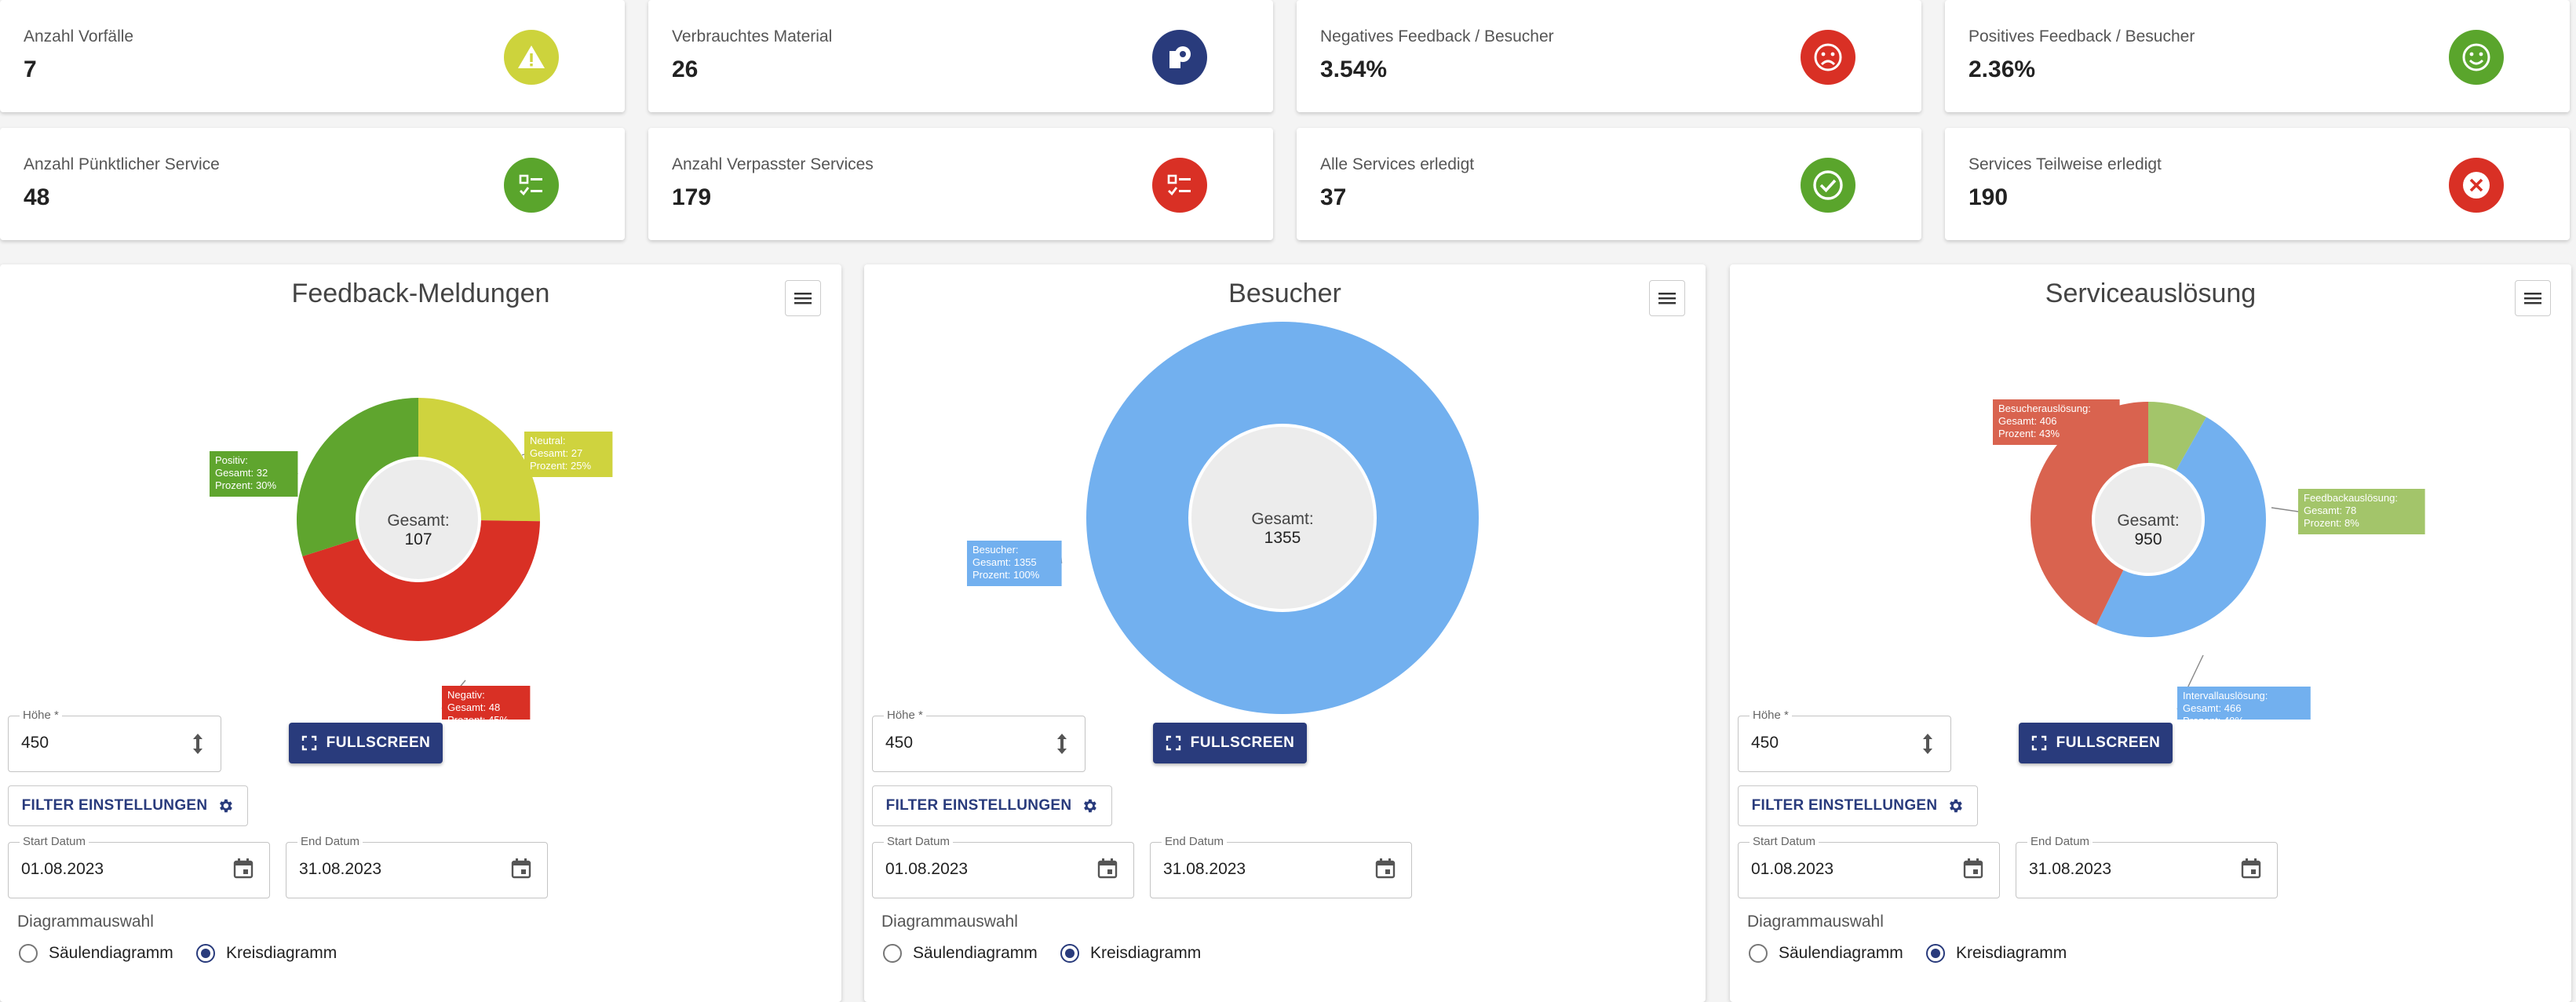 The image size is (2576, 1002). What do you see at coordinates (1828, 185) in the screenshot?
I see `check-circle-icon` at bounding box center [1828, 185].